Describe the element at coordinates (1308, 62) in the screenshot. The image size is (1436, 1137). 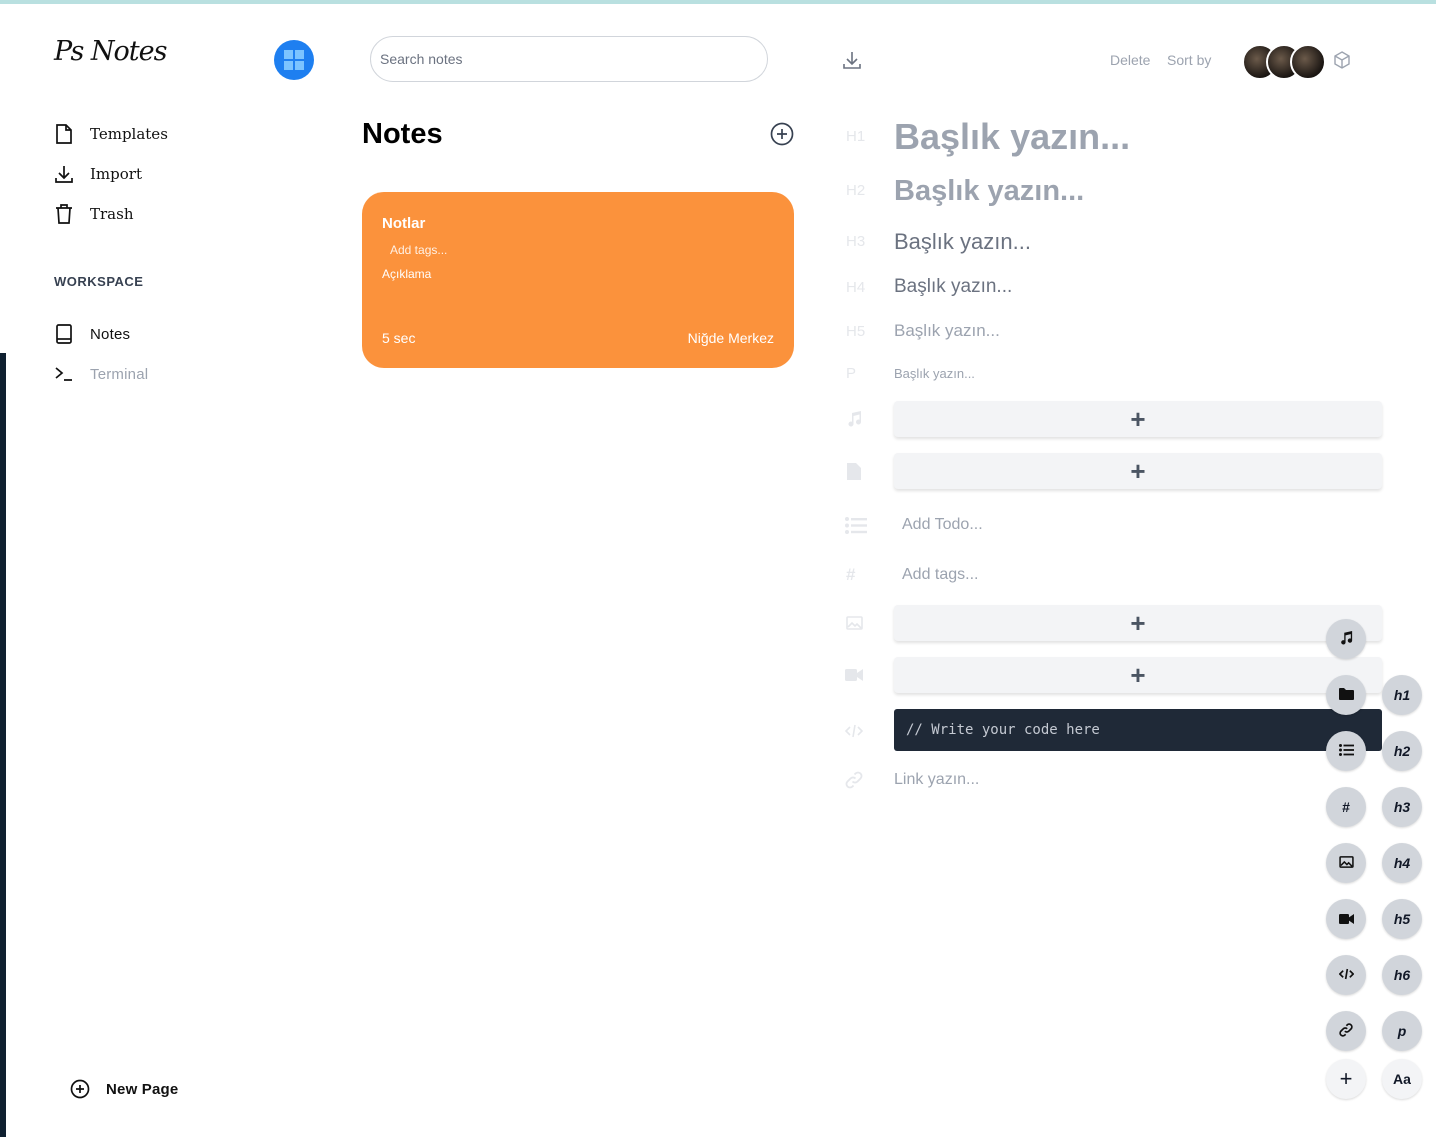
I see `avatar` at that location.